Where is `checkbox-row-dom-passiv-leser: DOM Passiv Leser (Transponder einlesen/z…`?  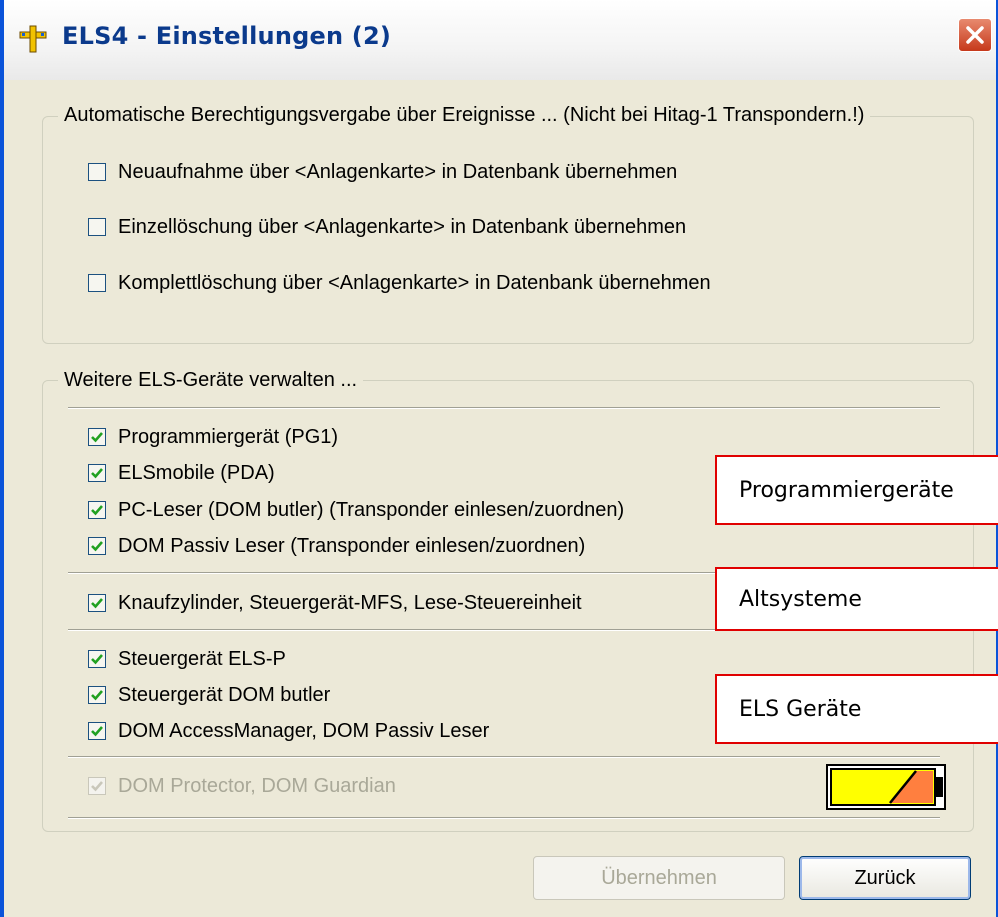 checkbox-row-dom-passiv-leser: DOM Passiv Leser (Transponder einlesen/z… is located at coordinates (336, 546).